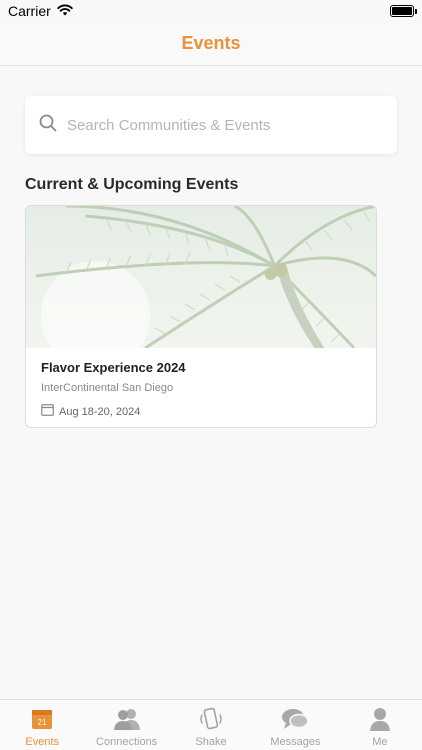 The height and width of the screenshot is (750, 422). I want to click on calendar-badge: 21, so click(42, 722).